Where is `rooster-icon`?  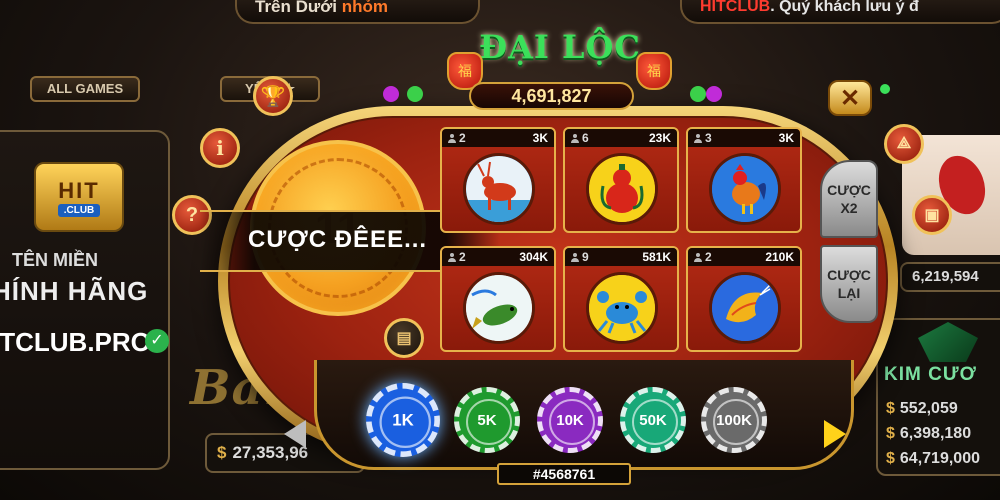 rooster-icon is located at coordinates (745, 189).